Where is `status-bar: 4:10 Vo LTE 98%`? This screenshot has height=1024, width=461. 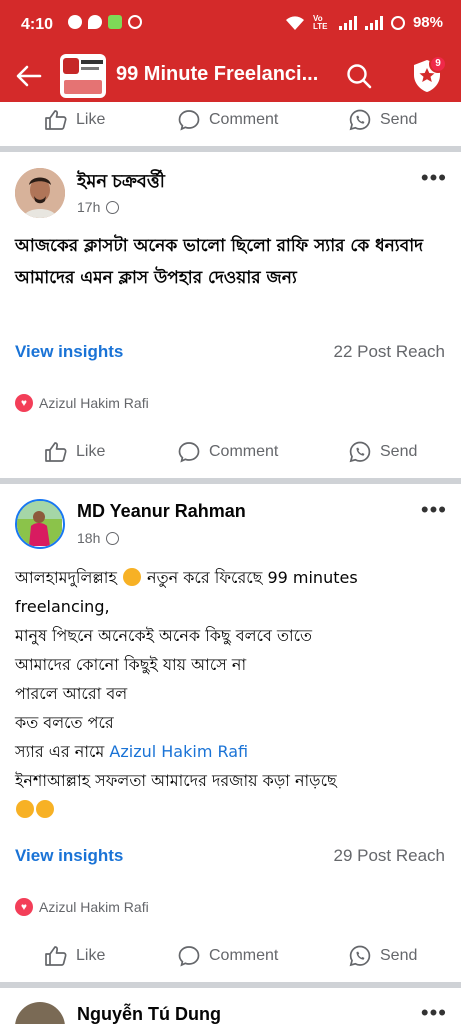
status-bar: 4:10 Vo LTE 98% is located at coordinates (230, 25).